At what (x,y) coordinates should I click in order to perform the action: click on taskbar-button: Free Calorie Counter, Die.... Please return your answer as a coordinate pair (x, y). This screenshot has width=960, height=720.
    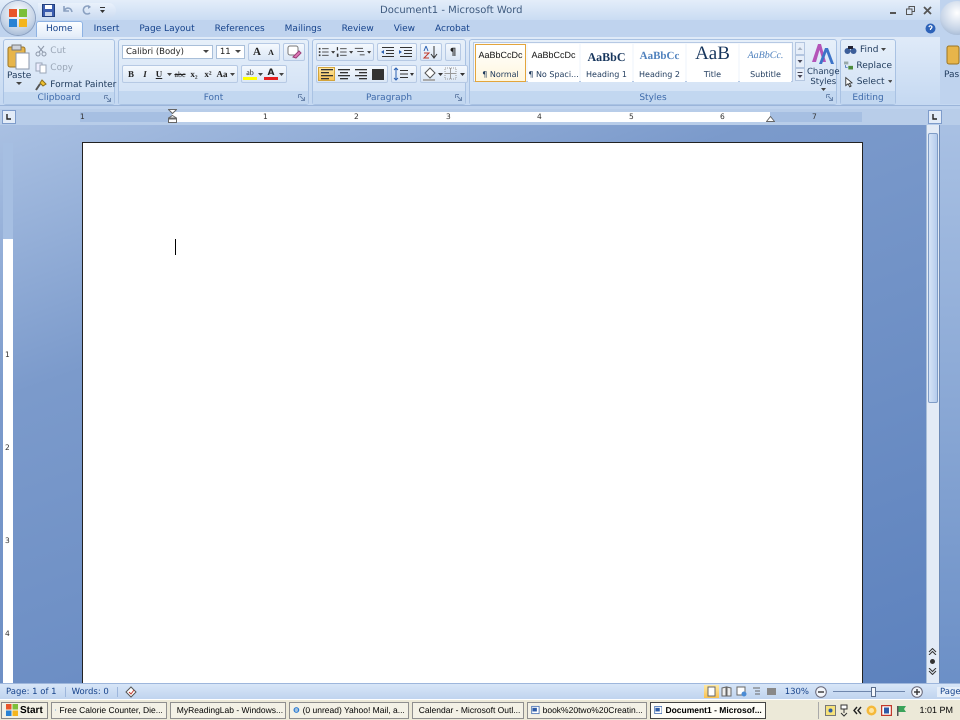
    Looking at the image, I should click on (108, 710).